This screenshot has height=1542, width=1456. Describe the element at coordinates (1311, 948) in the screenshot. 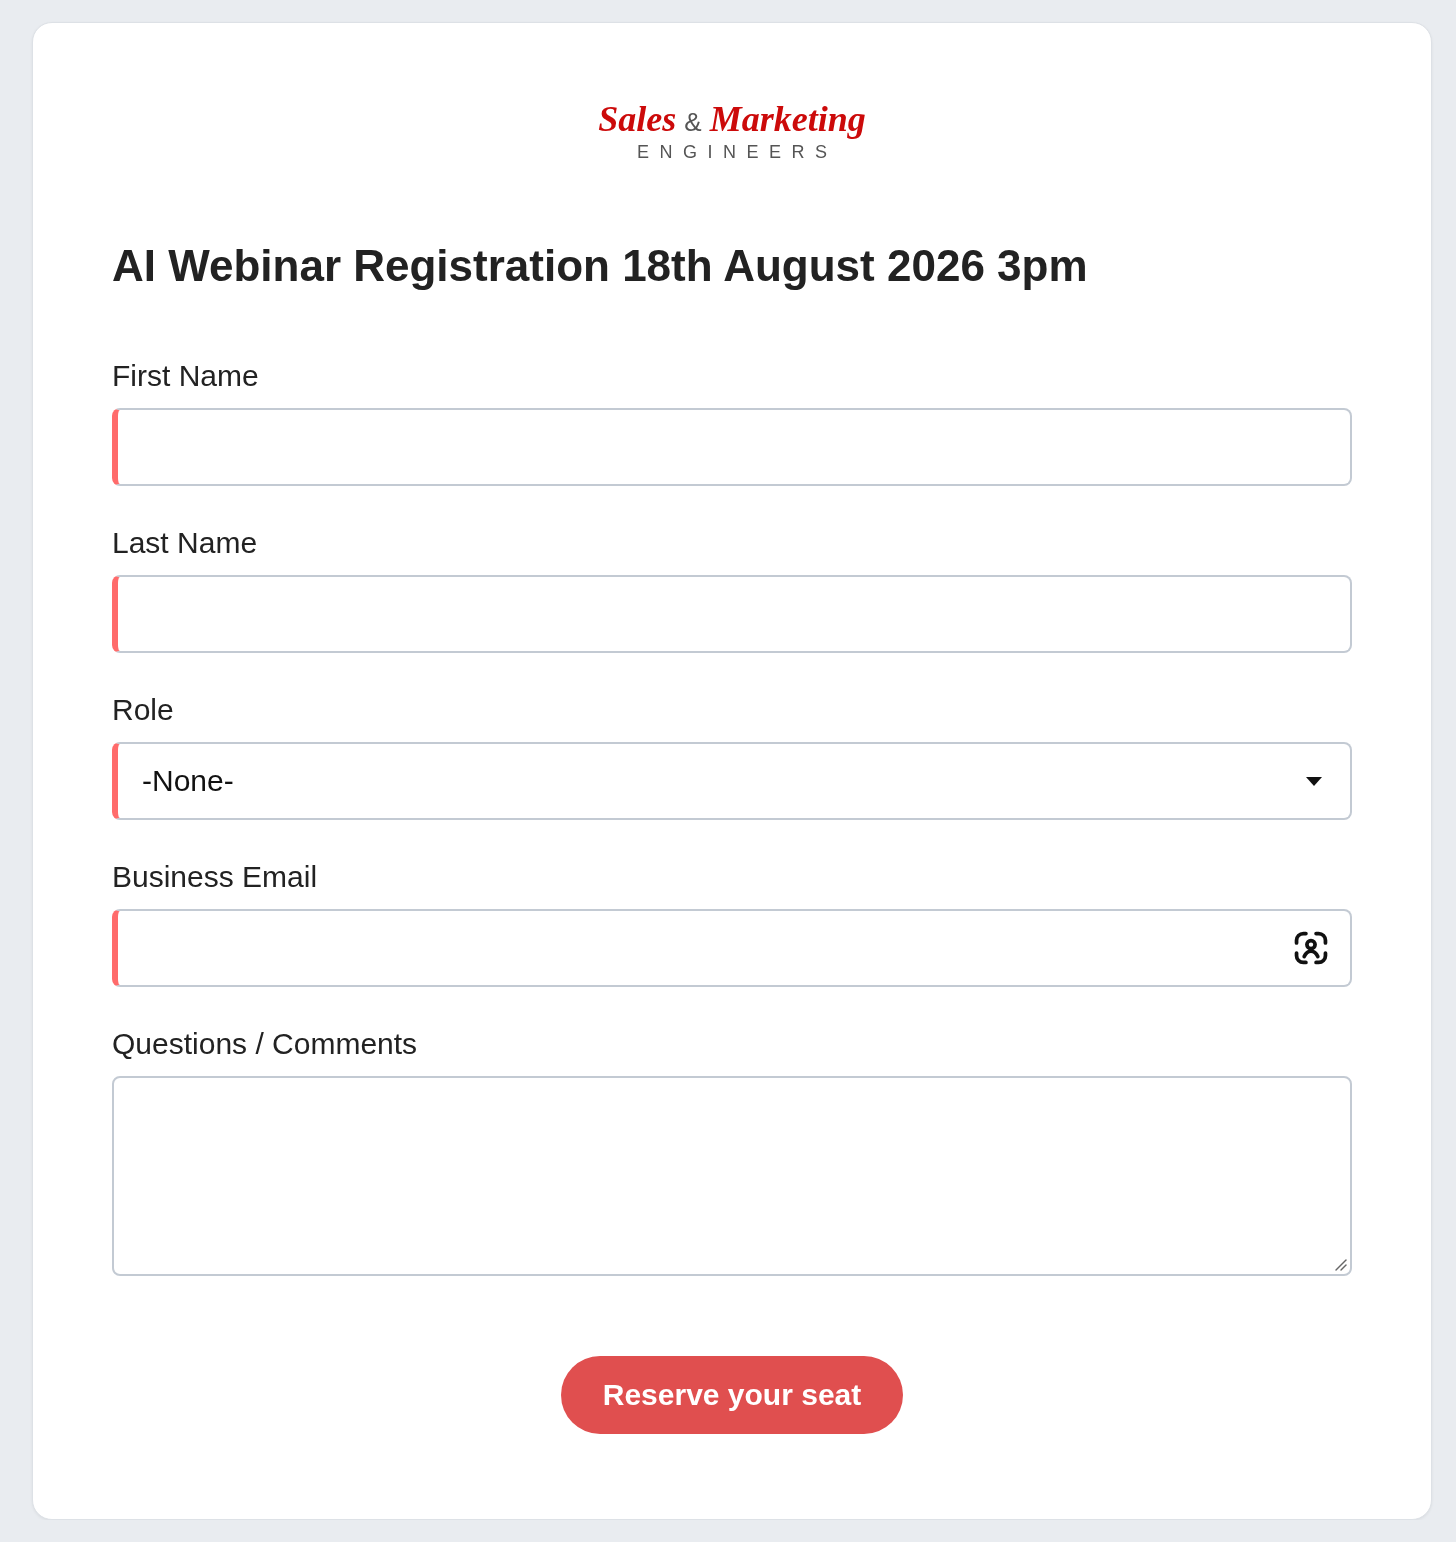

I see `person-frame-icon` at that location.